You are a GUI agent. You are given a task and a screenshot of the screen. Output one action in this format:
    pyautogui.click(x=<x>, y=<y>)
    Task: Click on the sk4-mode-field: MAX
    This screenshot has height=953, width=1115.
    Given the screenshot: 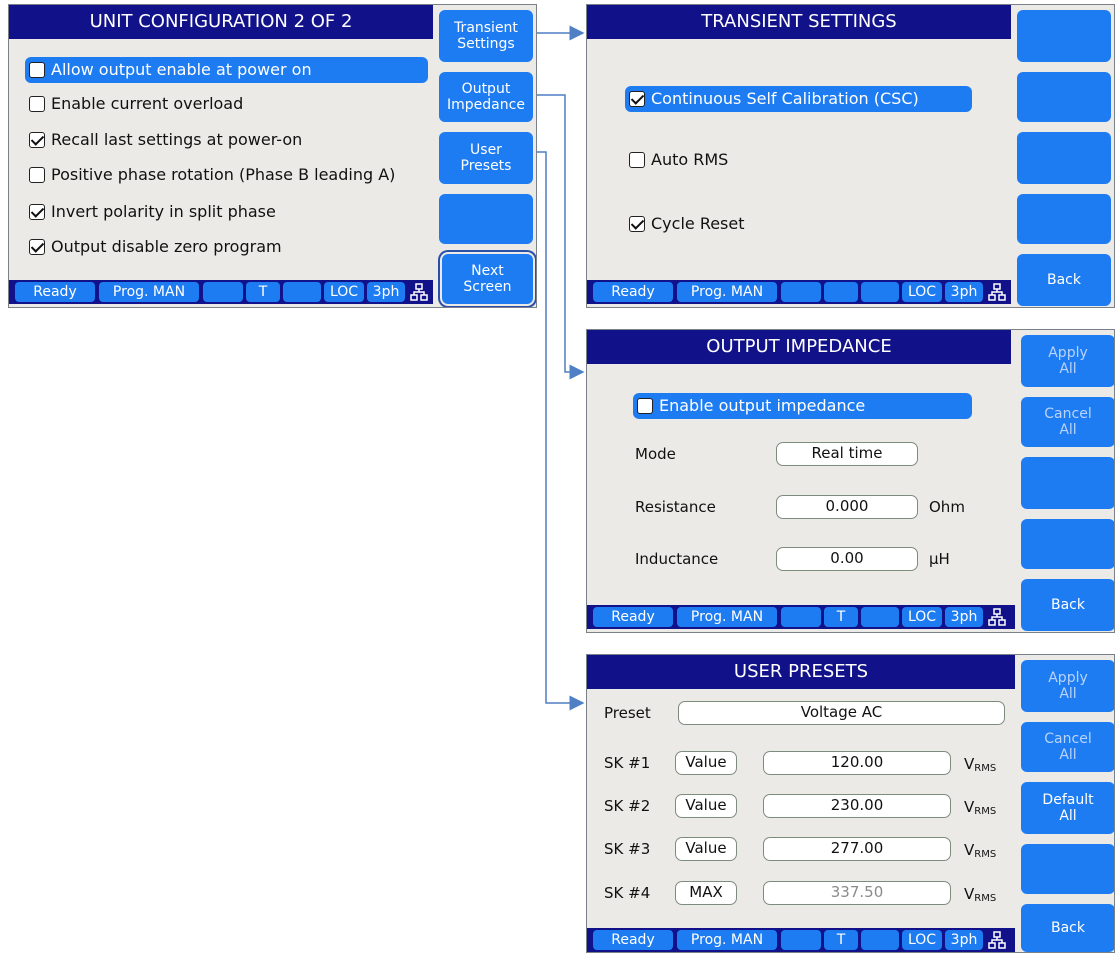 What is the action you would take?
    pyautogui.click(x=706, y=893)
    